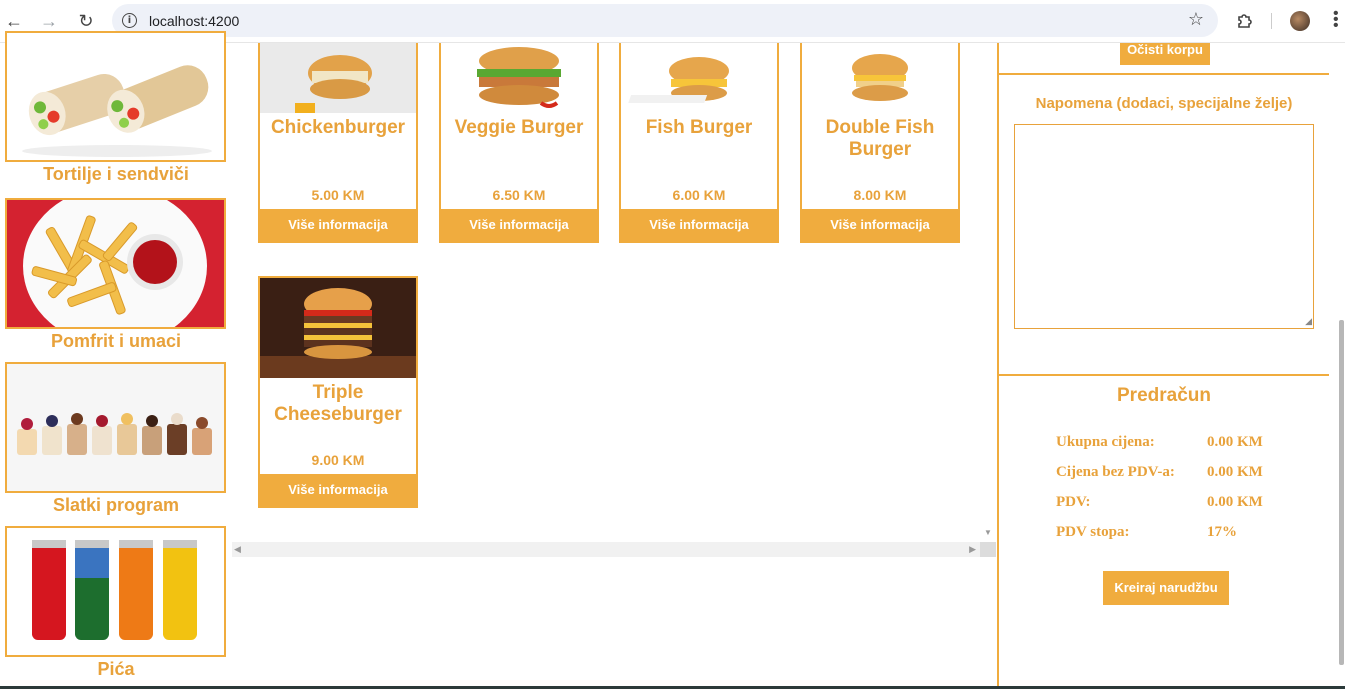 The width and height of the screenshot is (1345, 689). Describe the element at coordinates (194, 21) in the screenshot. I see `url-text: localhost:4200` at that location.